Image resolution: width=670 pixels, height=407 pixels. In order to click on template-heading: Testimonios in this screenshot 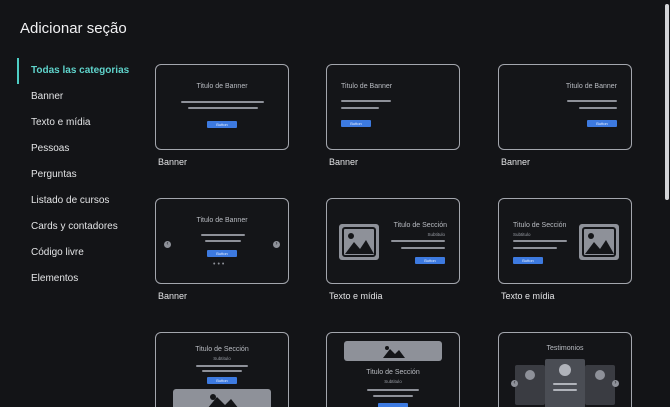, I will do `click(565, 348)`.